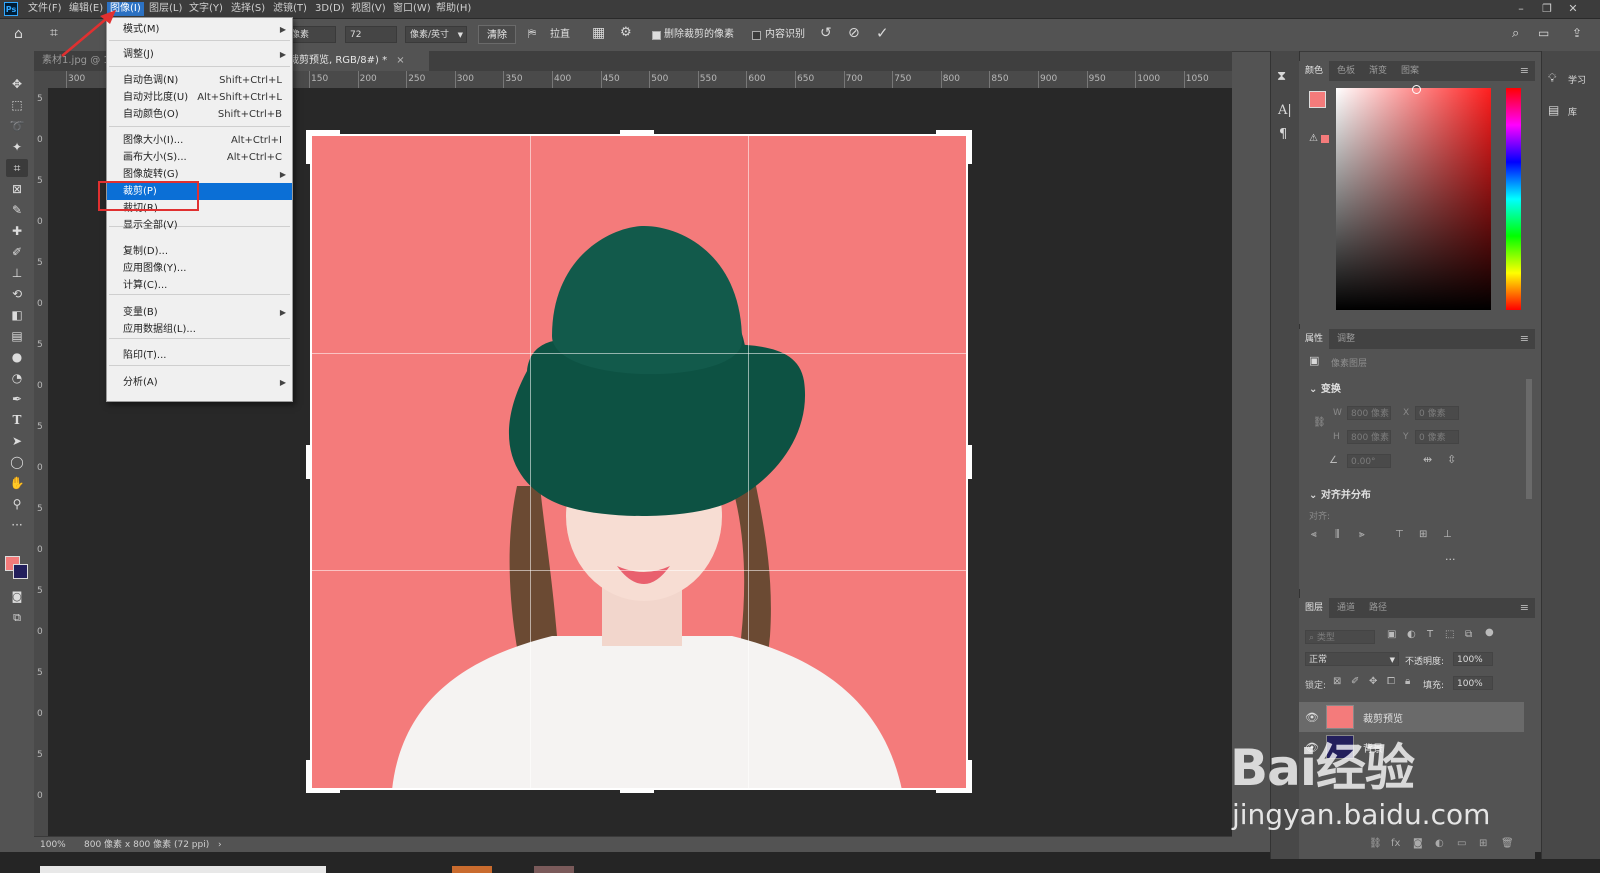  What do you see at coordinates (1507, 843) in the screenshot?
I see `delete-layer-icon: 🗑︎` at bounding box center [1507, 843].